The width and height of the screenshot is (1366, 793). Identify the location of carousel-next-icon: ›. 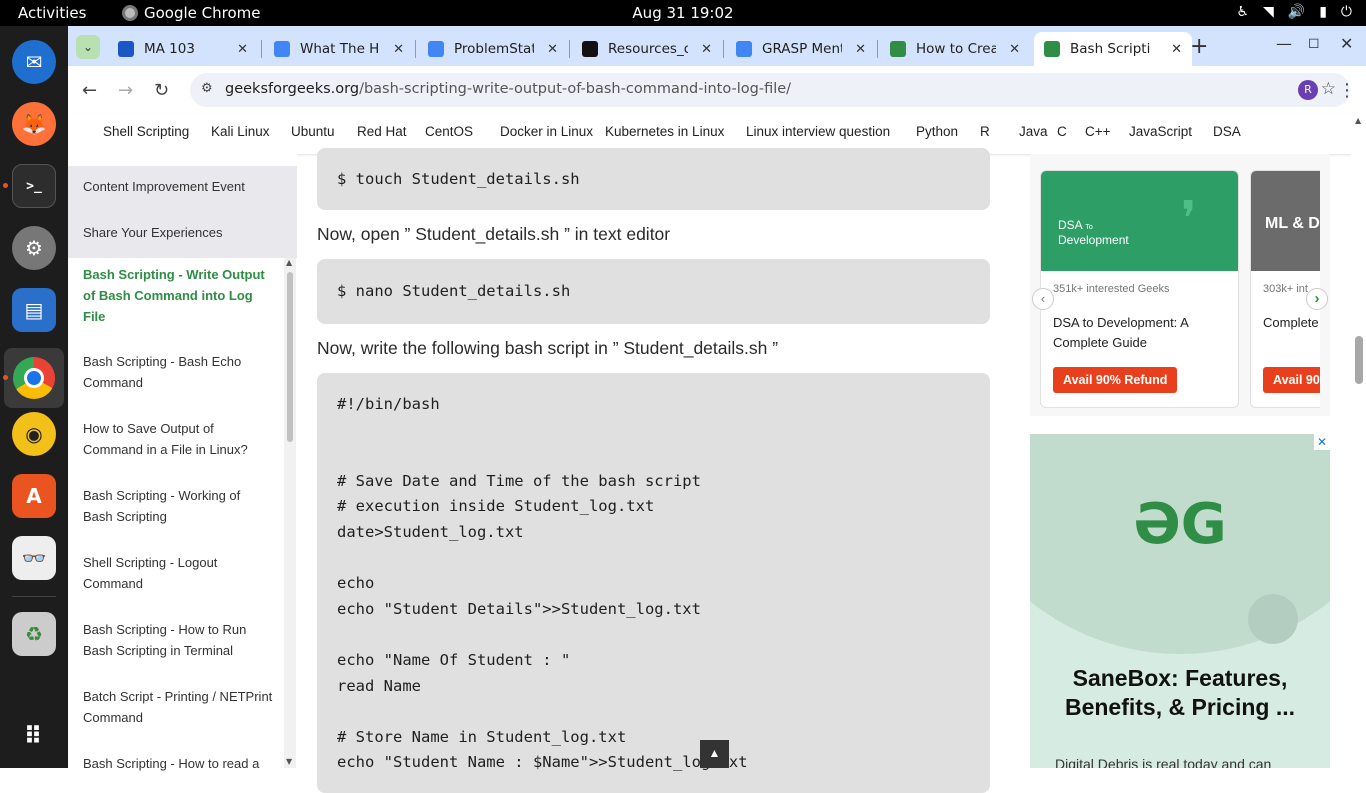
(1317, 299).